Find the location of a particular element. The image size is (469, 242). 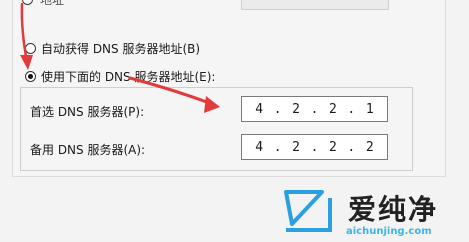

watermark: 爱纯净 aichunjing.com is located at coordinates (373, 213).